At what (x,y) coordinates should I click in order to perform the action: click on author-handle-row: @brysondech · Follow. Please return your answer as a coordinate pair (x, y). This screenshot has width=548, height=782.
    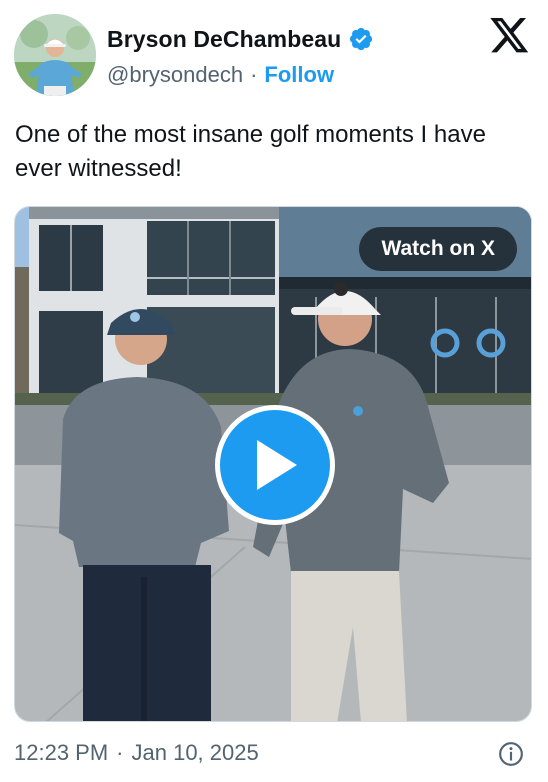
    Looking at the image, I should click on (220, 75).